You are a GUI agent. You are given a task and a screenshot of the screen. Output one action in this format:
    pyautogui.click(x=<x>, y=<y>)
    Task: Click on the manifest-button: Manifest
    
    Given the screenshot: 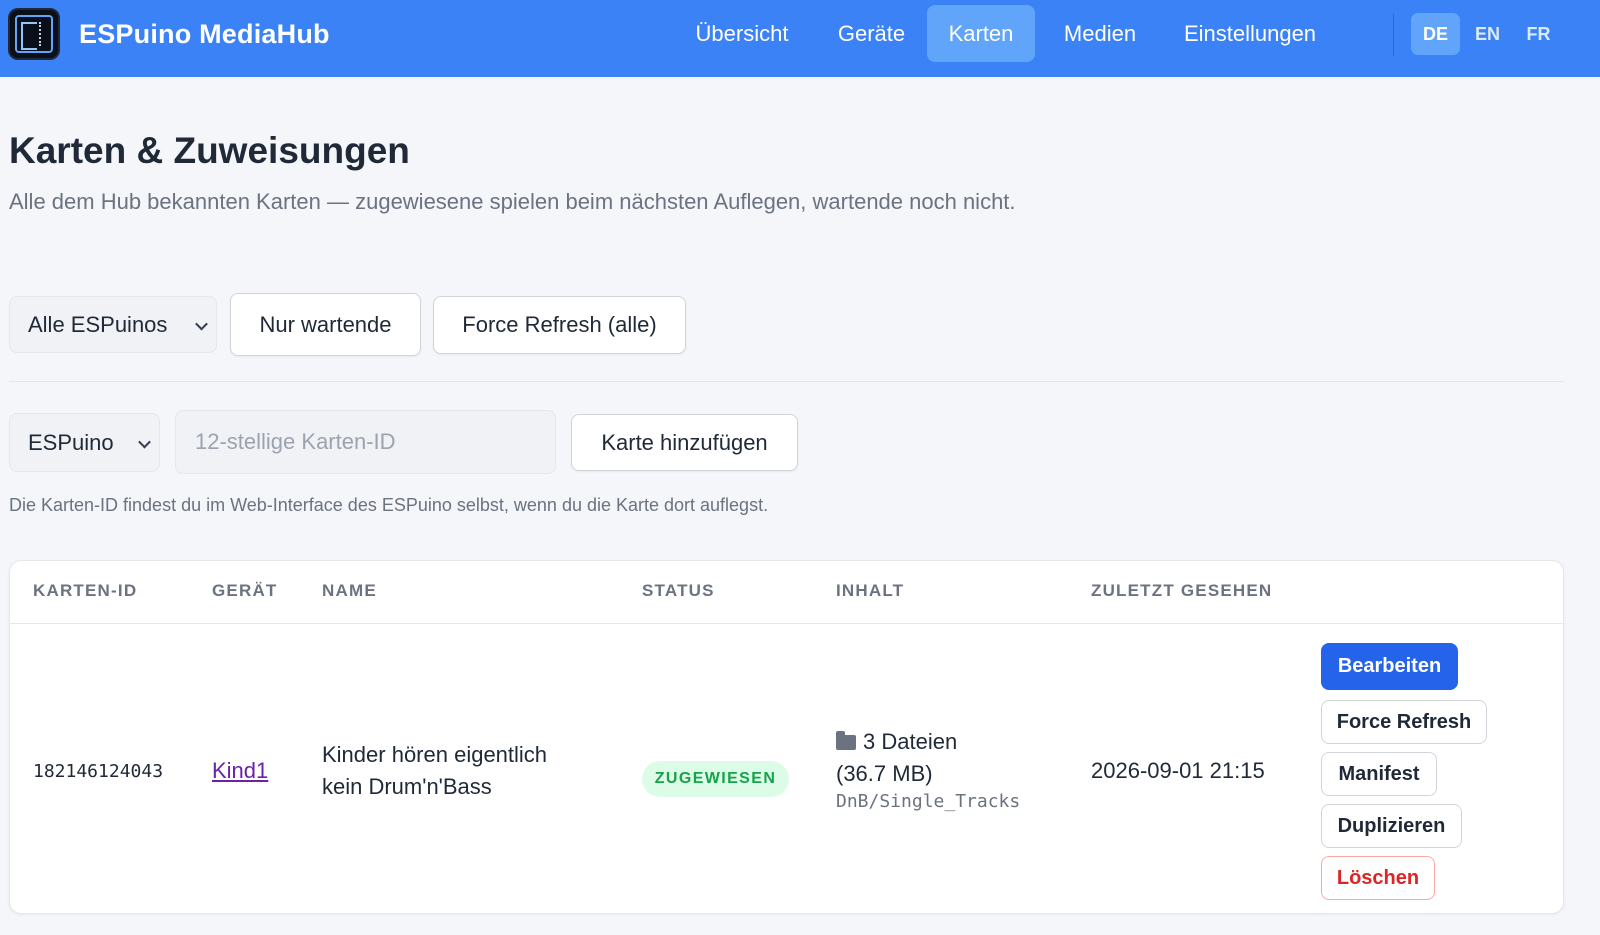 What is the action you would take?
    pyautogui.click(x=1379, y=774)
    